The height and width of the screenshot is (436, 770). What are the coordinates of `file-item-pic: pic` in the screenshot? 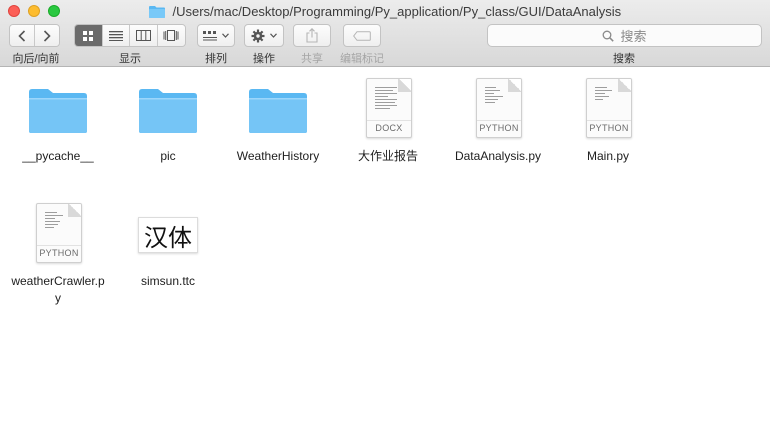 It's located at (168, 121).